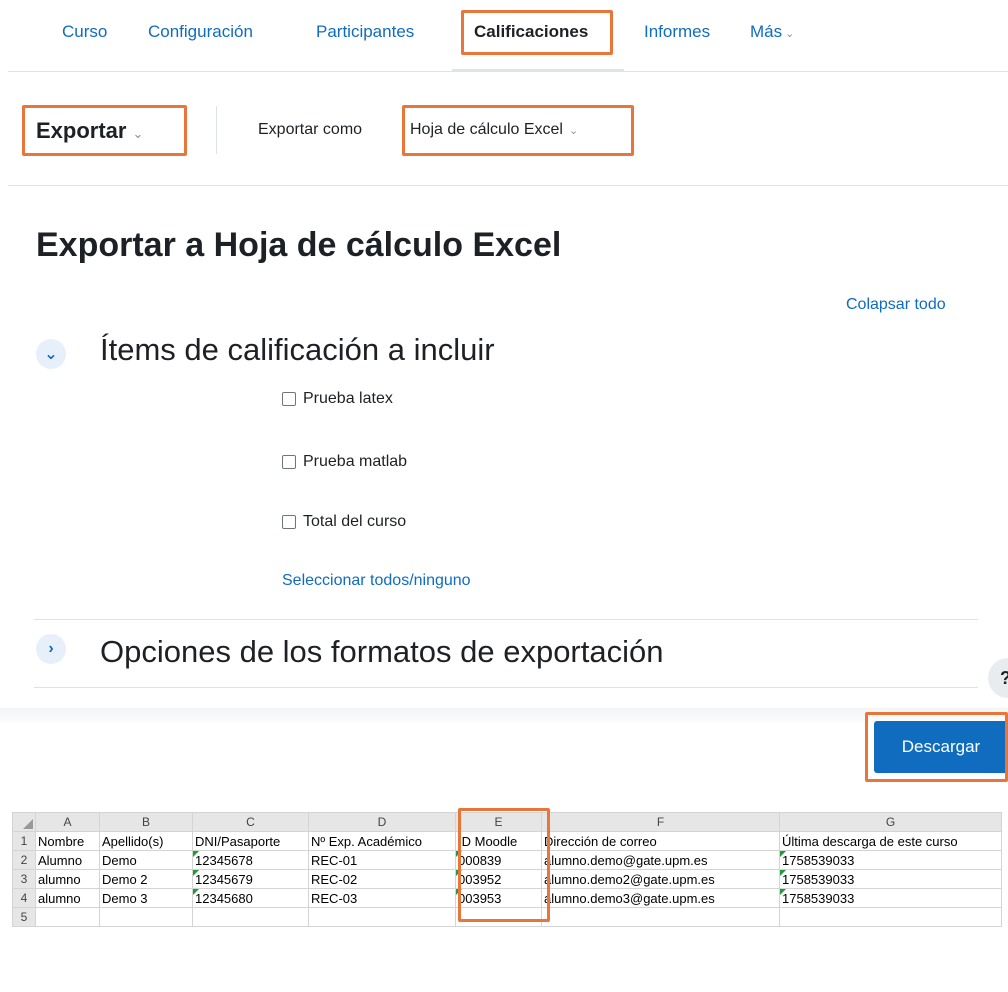 The height and width of the screenshot is (992, 1008). What do you see at coordinates (299, 245) in the screenshot?
I see `page-title: Exportar a Hoja de cálculo Excel` at bounding box center [299, 245].